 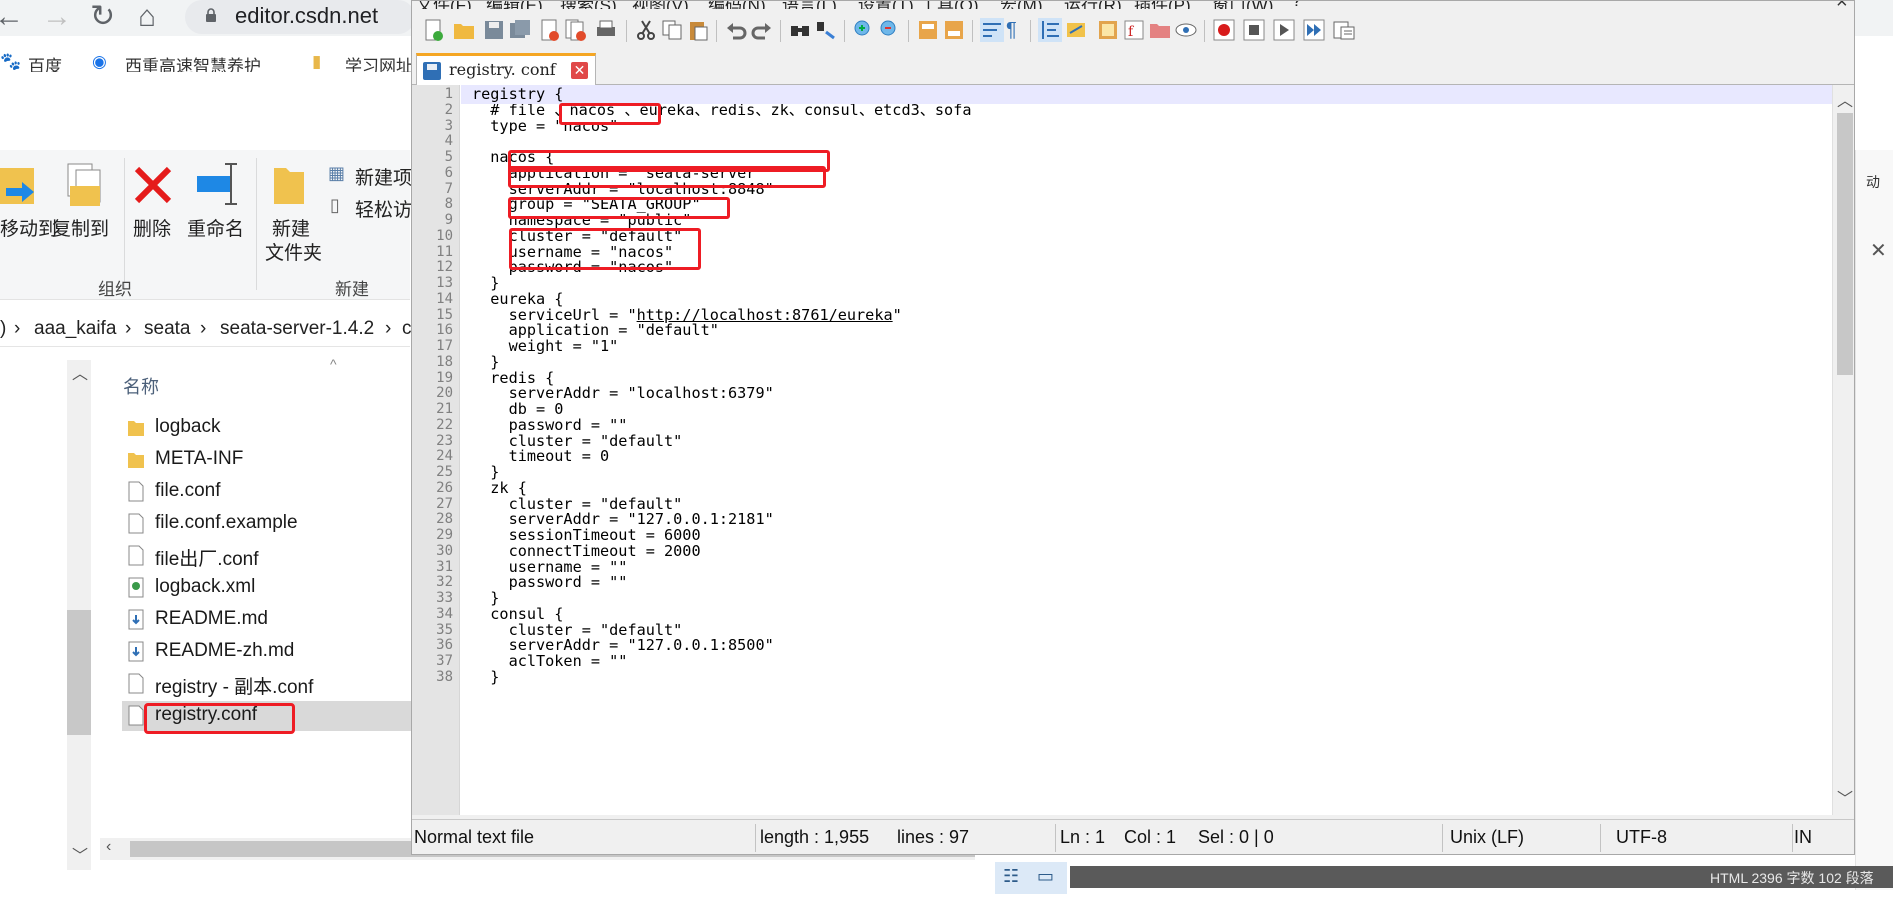 I want to click on url-link: http://localhost:8761/eureka, so click(x=765, y=315).